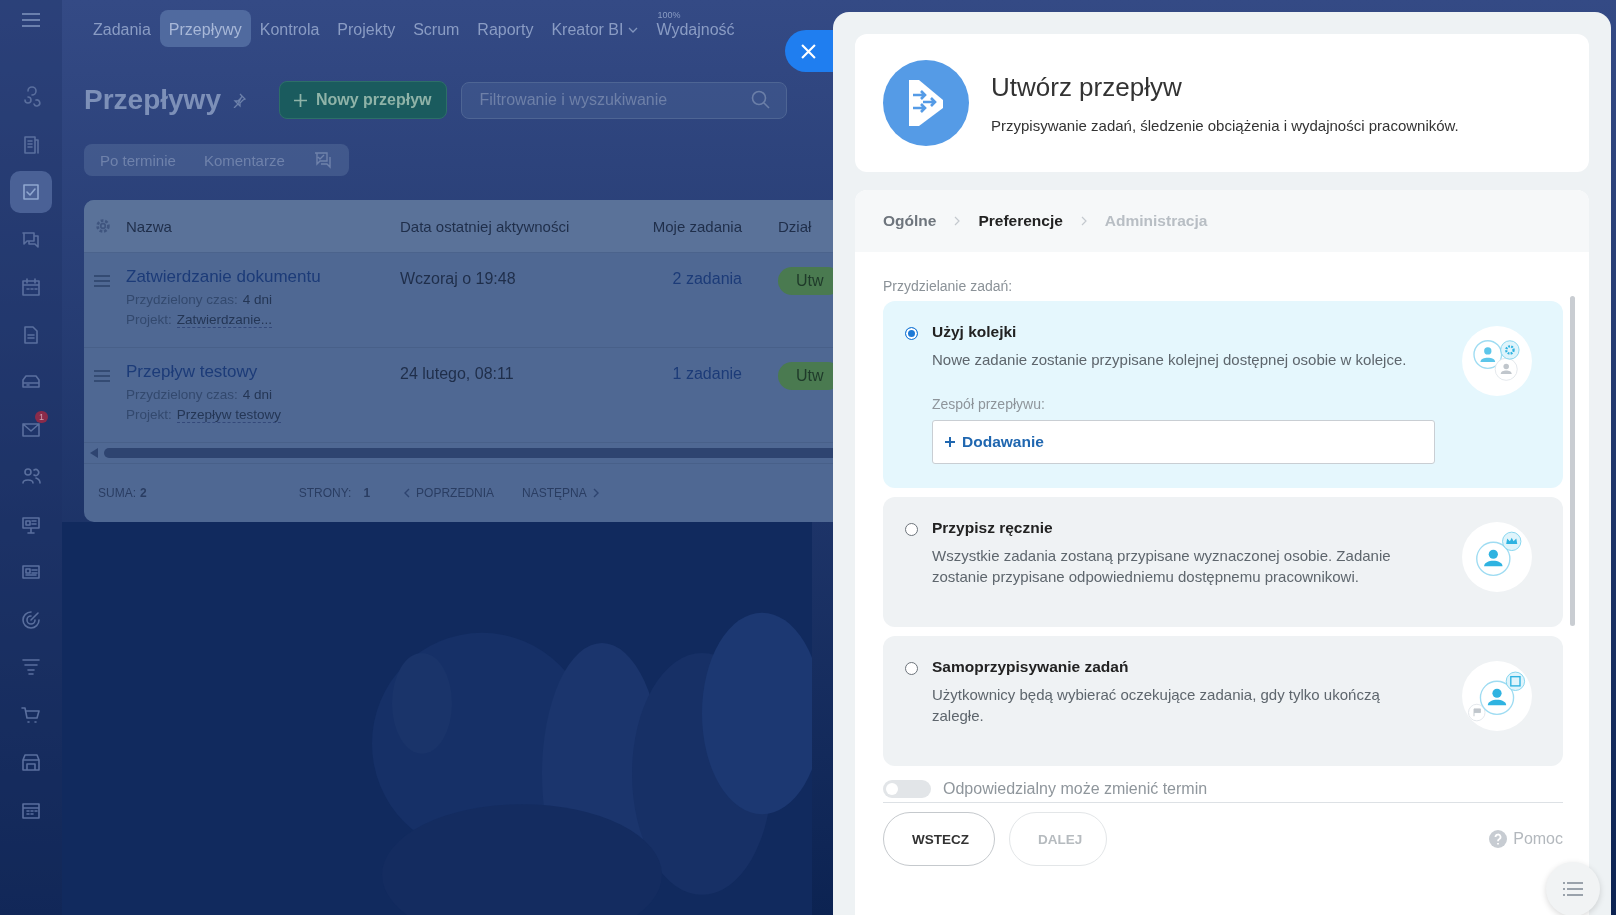  What do you see at coordinates (31, 287) in the screenshot?
I see `calendar-icon` at bounding box center [31, 287].